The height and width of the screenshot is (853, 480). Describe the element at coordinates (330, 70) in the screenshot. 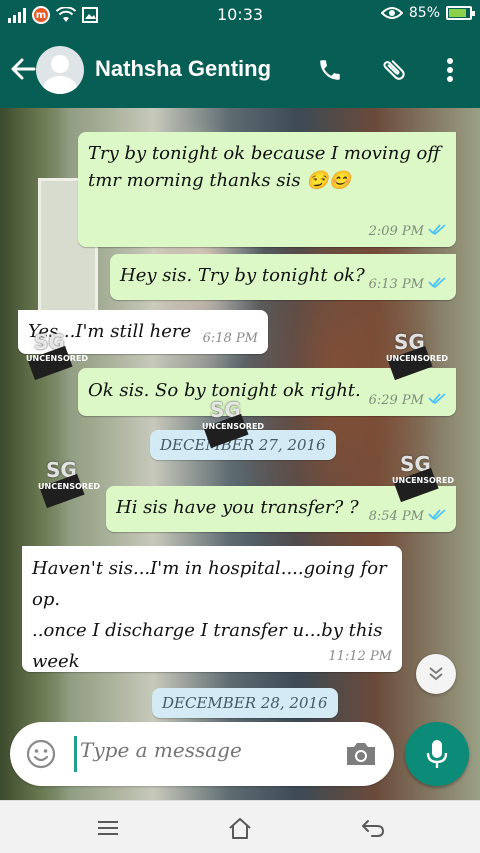

I see `phone-icon` at that location.